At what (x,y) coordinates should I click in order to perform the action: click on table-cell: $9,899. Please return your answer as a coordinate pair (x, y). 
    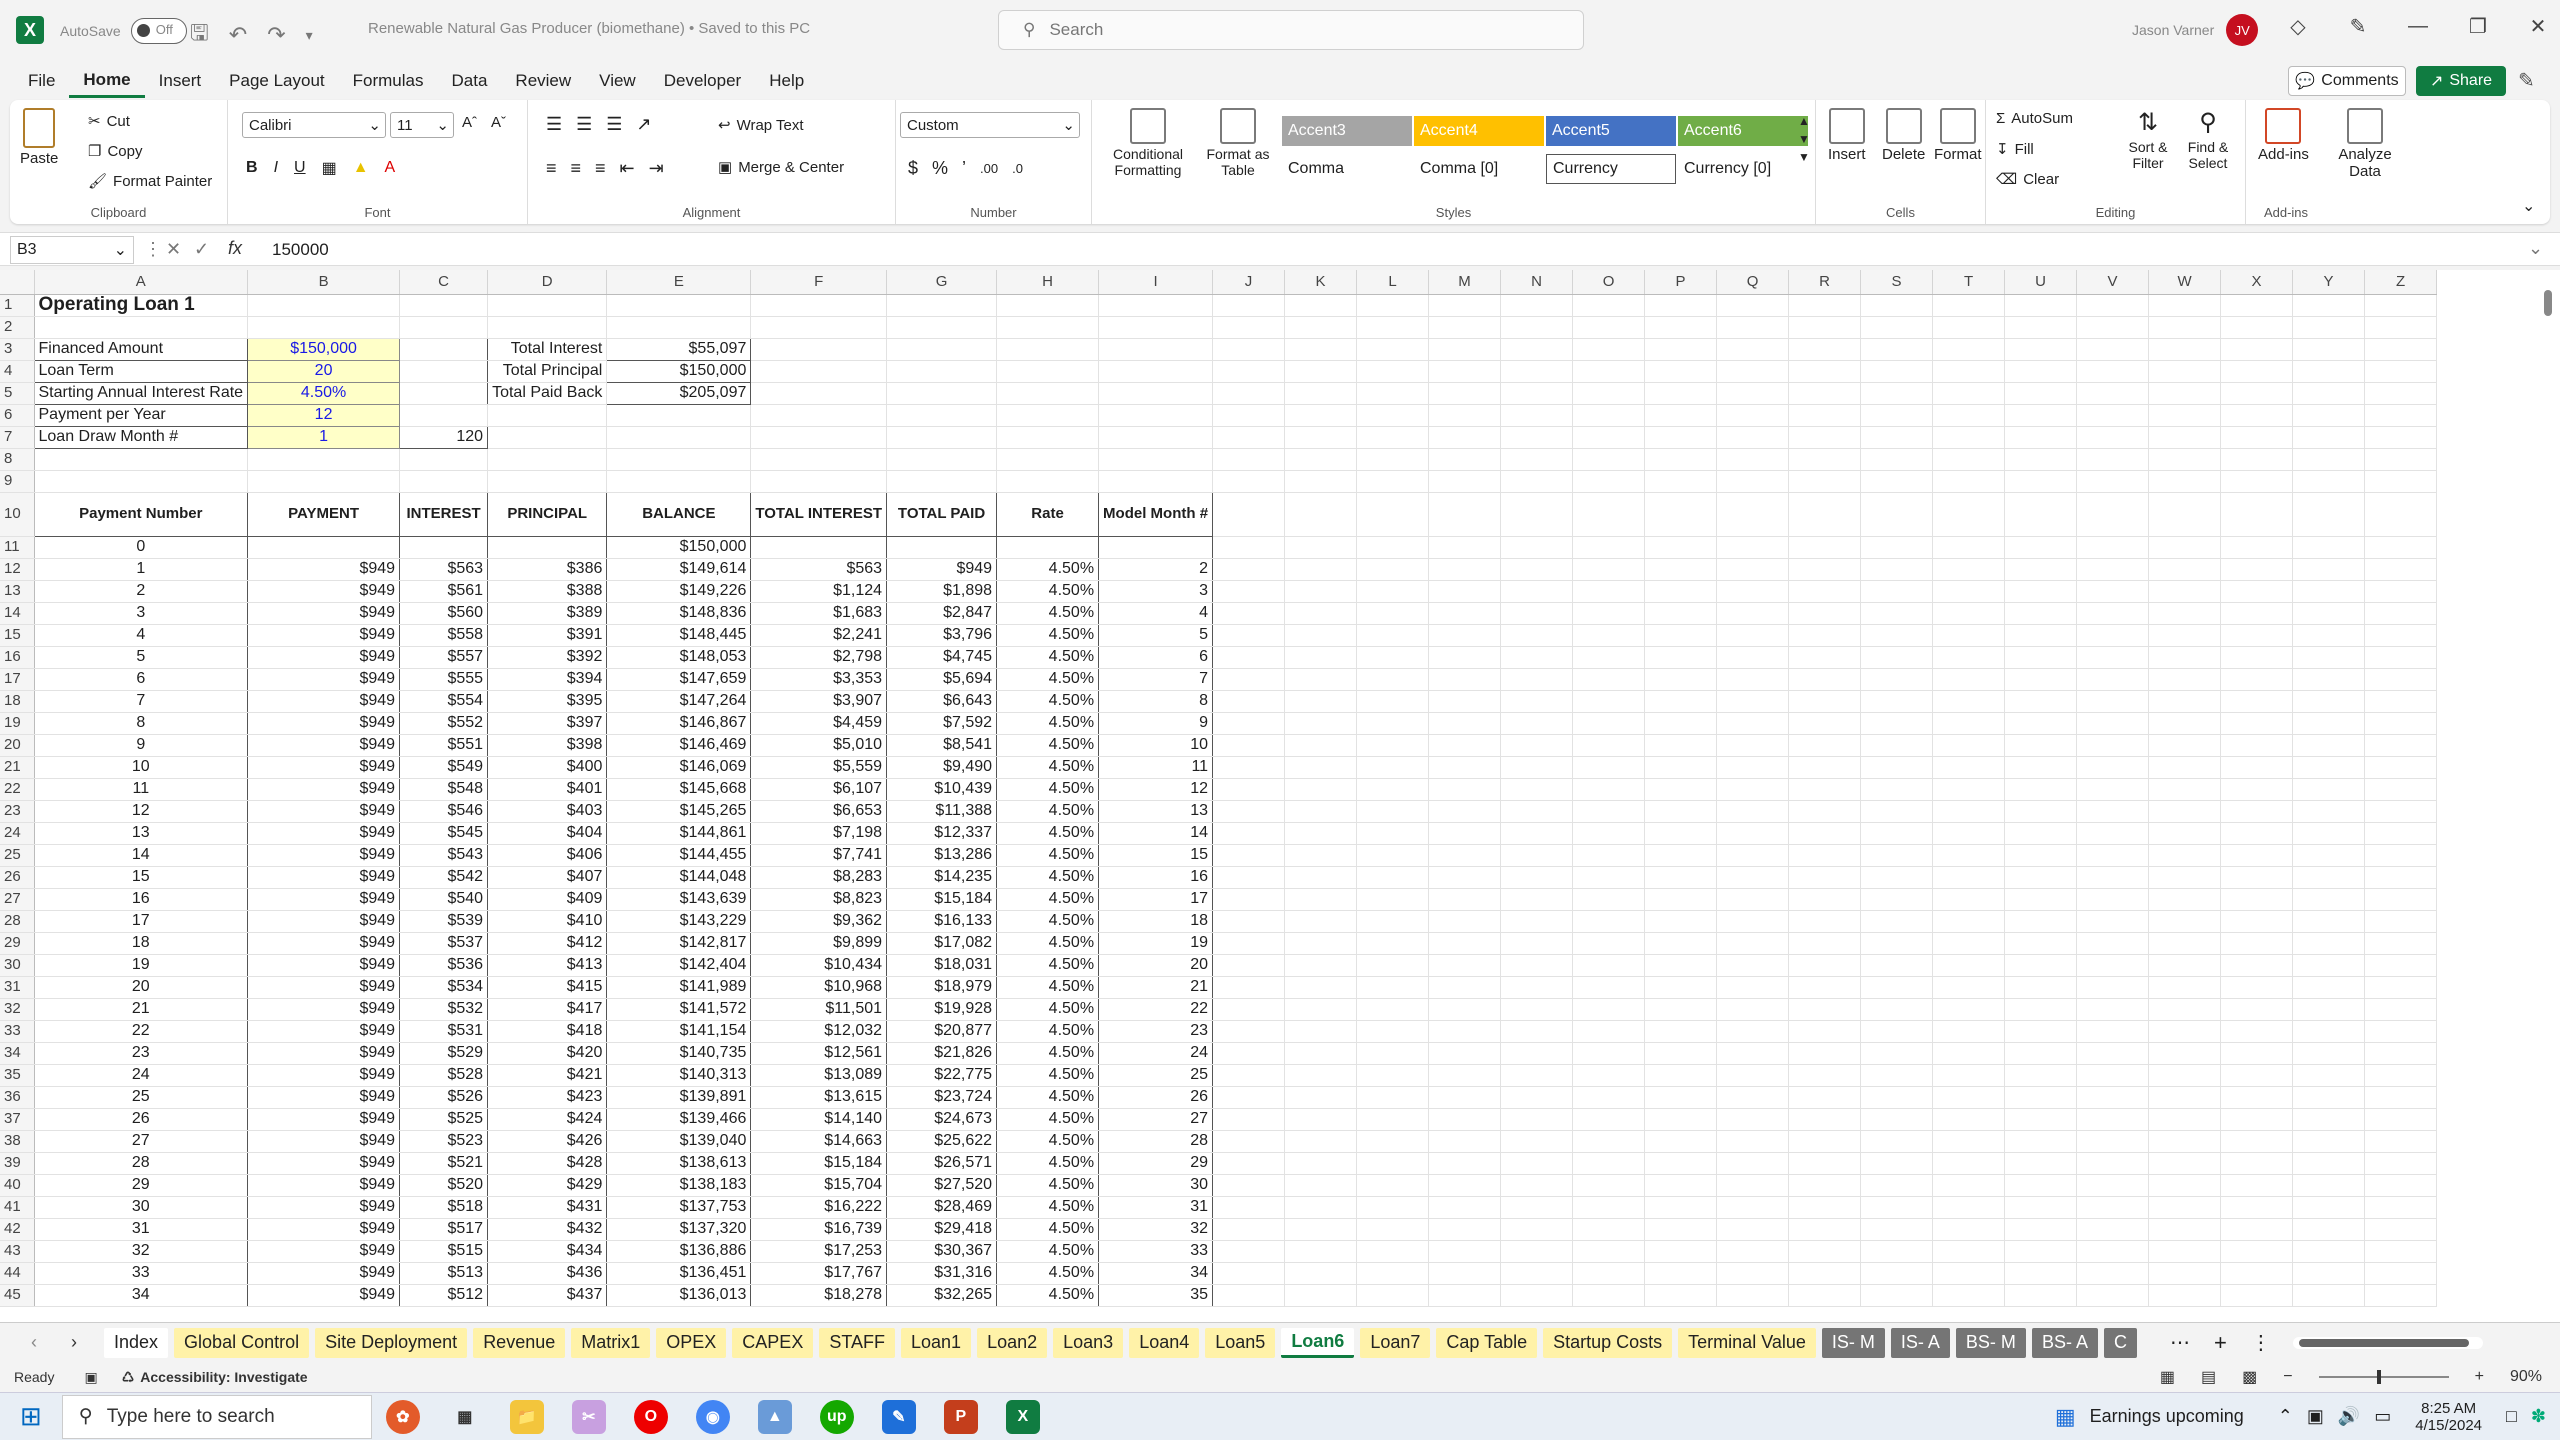
    Looking at the image, I should click on (819, 943).